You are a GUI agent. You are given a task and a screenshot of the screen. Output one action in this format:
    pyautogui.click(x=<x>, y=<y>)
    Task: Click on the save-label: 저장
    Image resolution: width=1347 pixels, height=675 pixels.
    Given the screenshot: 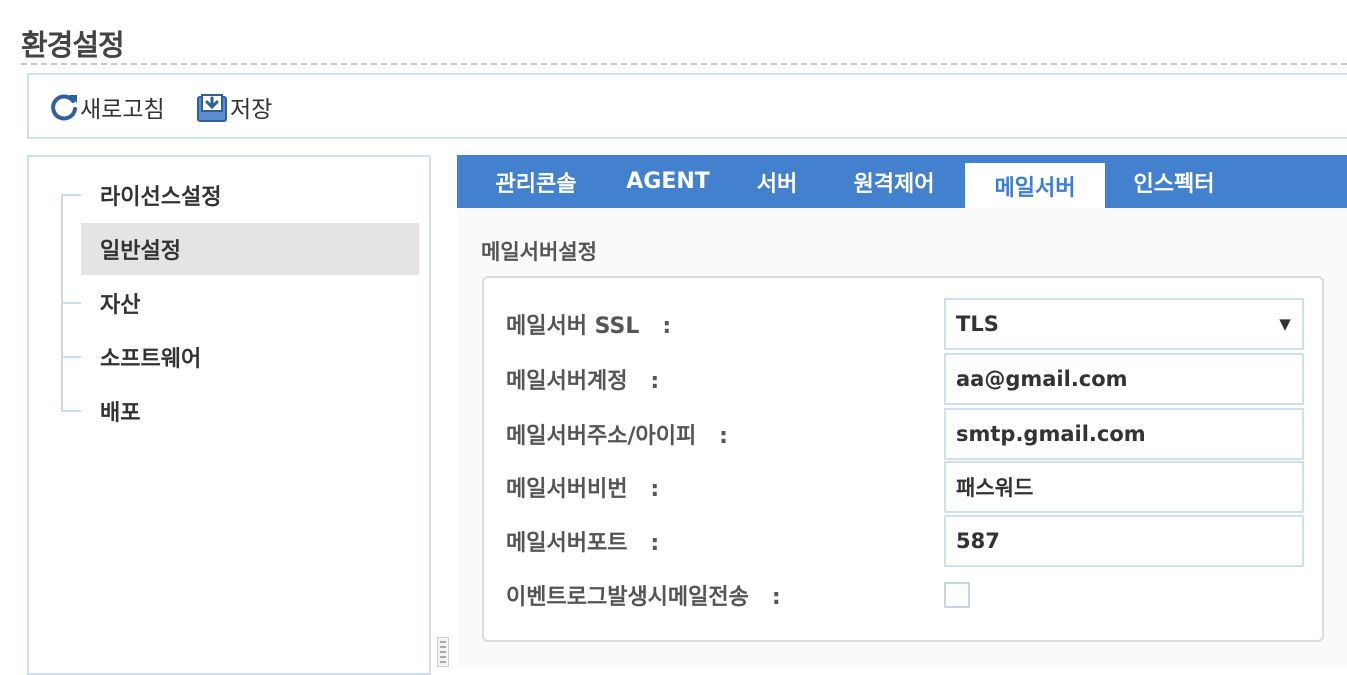 What is the action you would take?
    pyautogui.click(x=251, y=110)
    